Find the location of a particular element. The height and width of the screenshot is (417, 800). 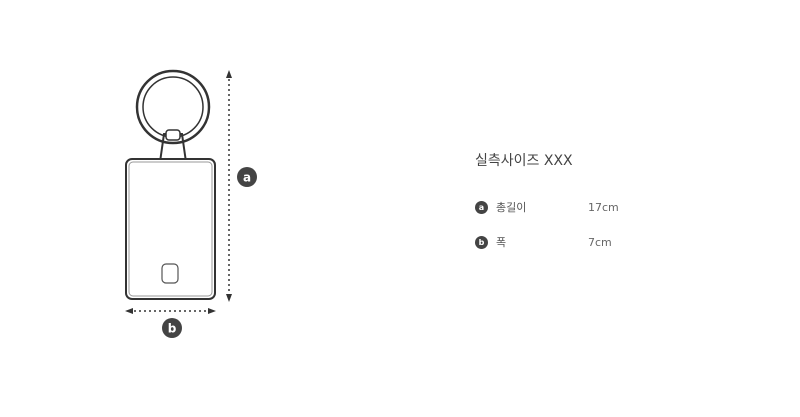

keychain-diagram: a b is located at coordinates (191, 203).